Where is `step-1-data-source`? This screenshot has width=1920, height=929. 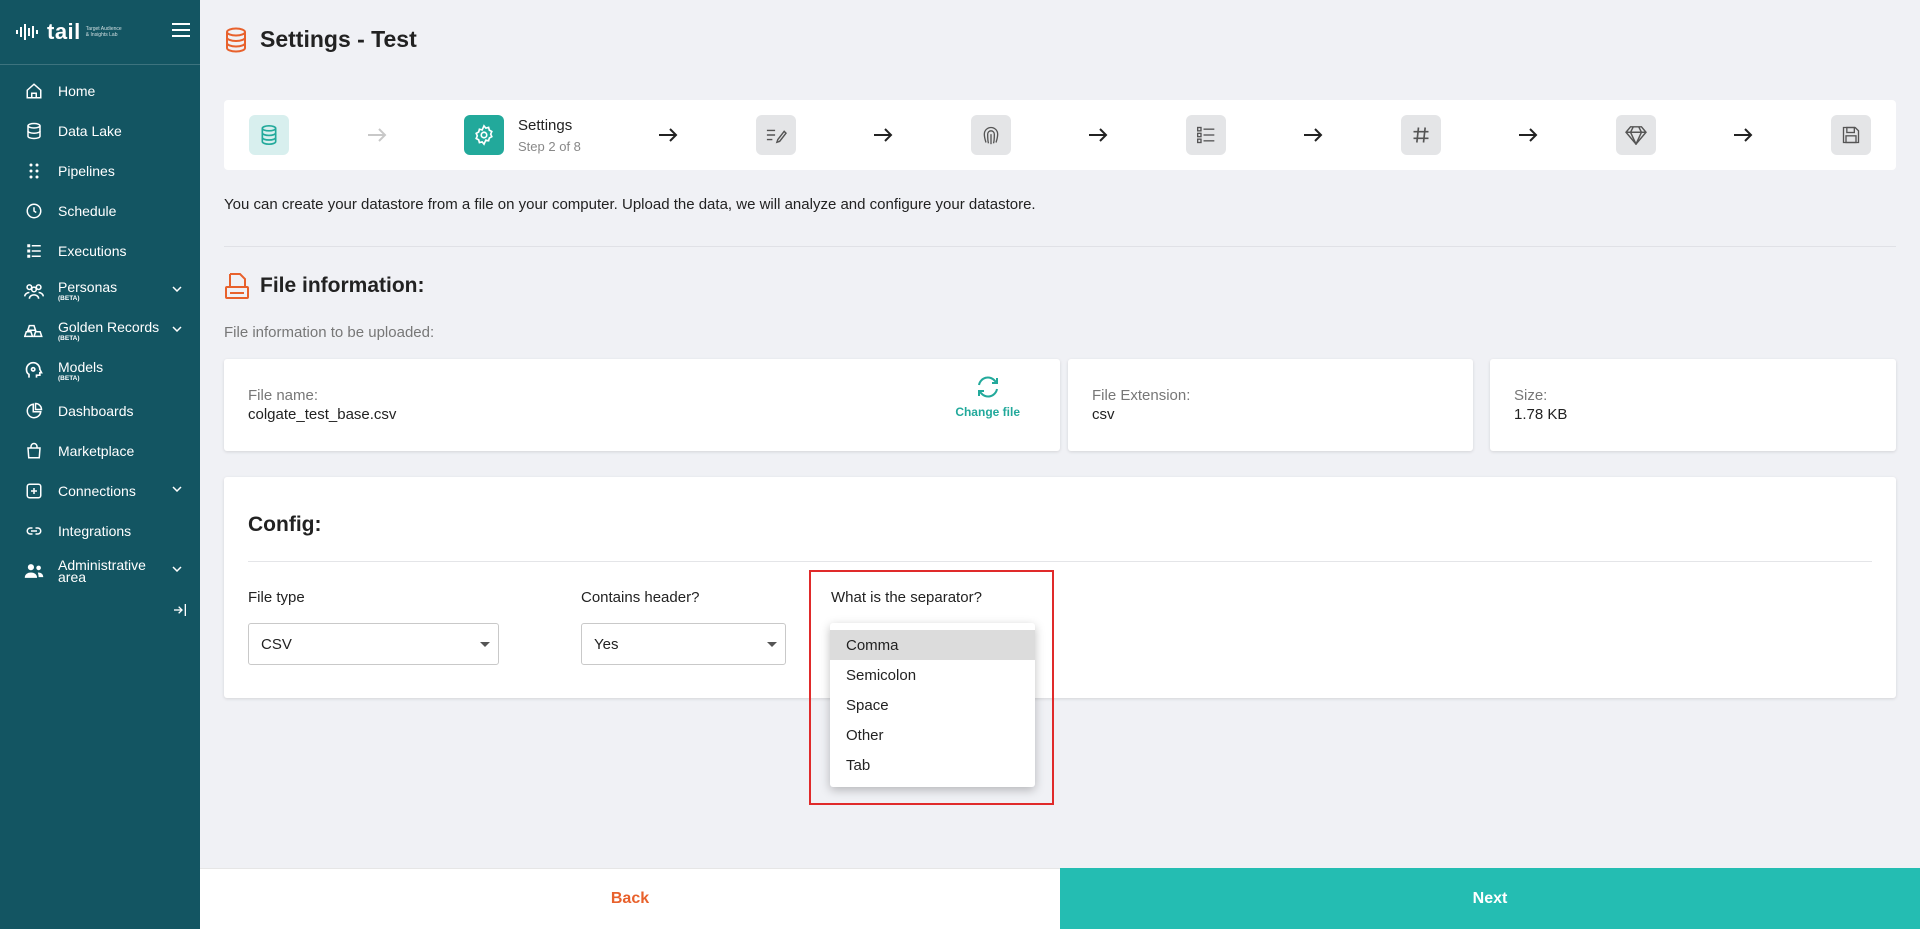
step-1-data-source is located at coordinates (269, 135).